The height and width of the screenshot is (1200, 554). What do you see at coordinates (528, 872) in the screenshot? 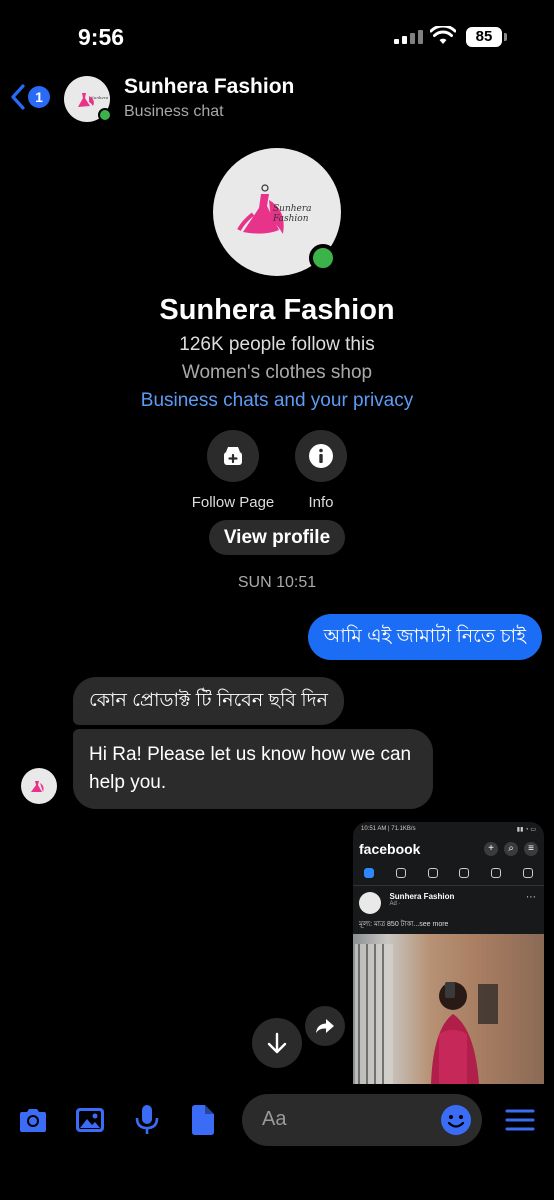
I see `marketplace-icon` at bounding box center [528, 872].